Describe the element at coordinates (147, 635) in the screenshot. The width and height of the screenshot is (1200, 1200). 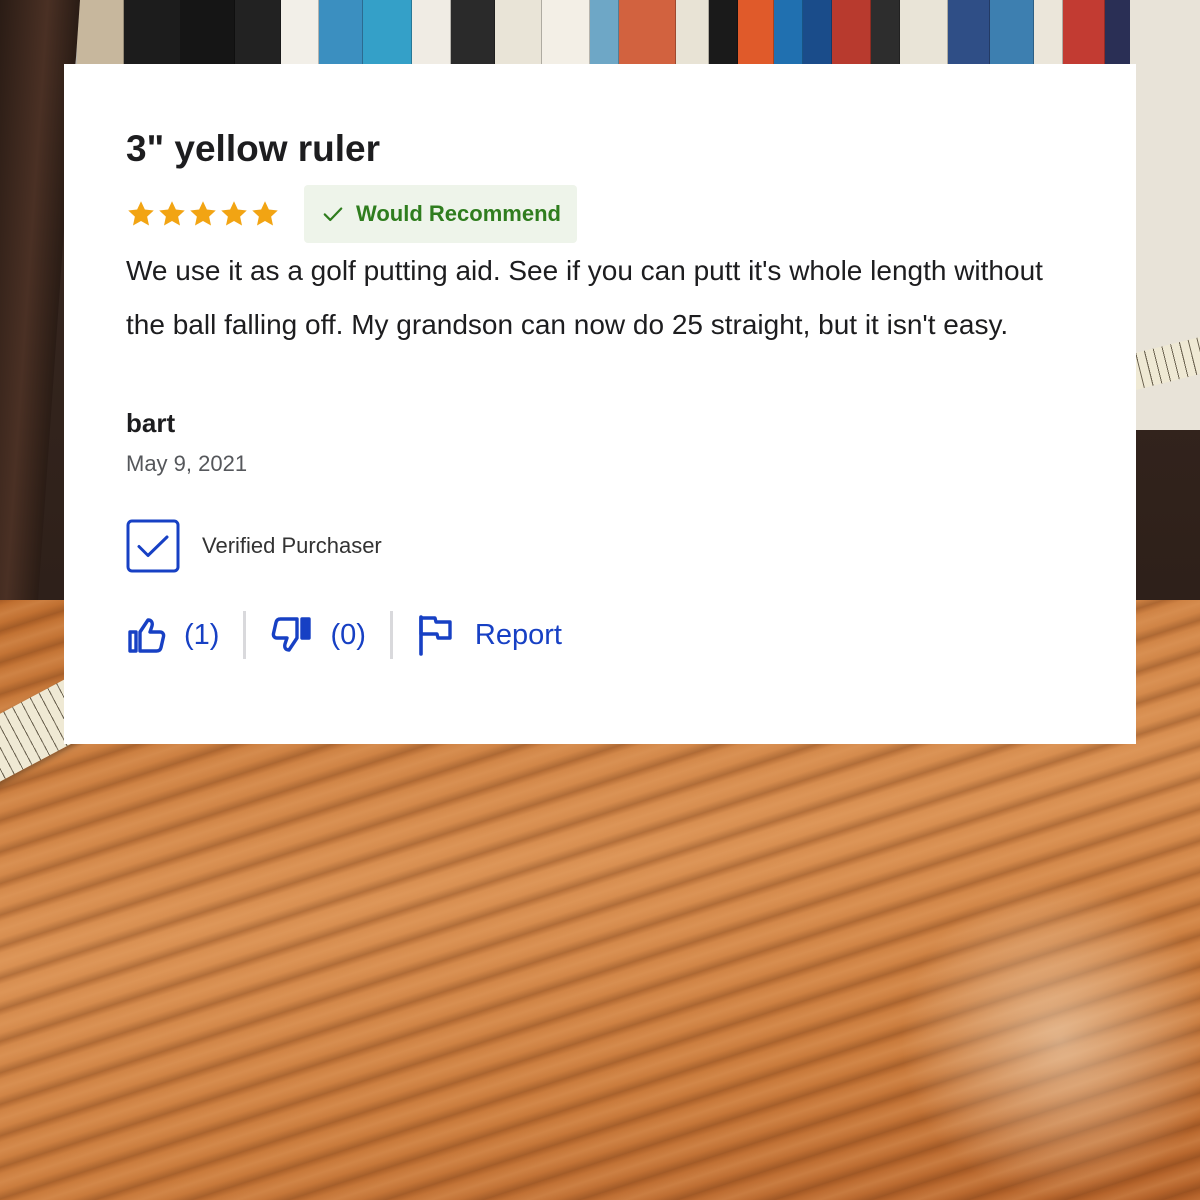
I see `thumbs-up-icon` at that location.